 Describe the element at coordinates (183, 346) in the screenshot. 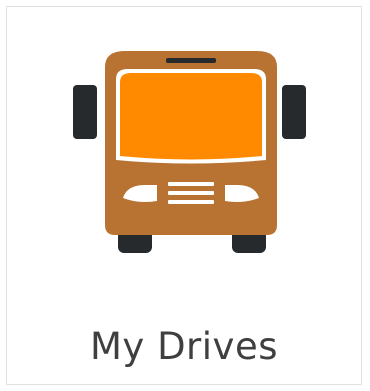

I see `tile-label: My Drives` at that location.